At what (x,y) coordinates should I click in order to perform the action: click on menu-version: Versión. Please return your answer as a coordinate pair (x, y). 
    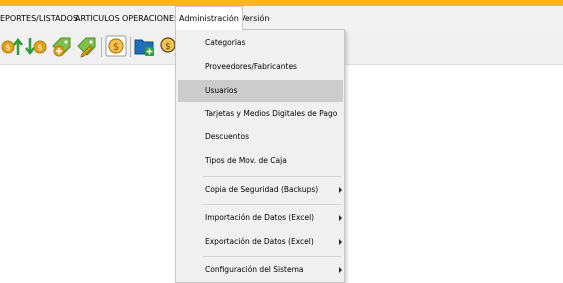
    Looking at the image, I should click on (254, 18).